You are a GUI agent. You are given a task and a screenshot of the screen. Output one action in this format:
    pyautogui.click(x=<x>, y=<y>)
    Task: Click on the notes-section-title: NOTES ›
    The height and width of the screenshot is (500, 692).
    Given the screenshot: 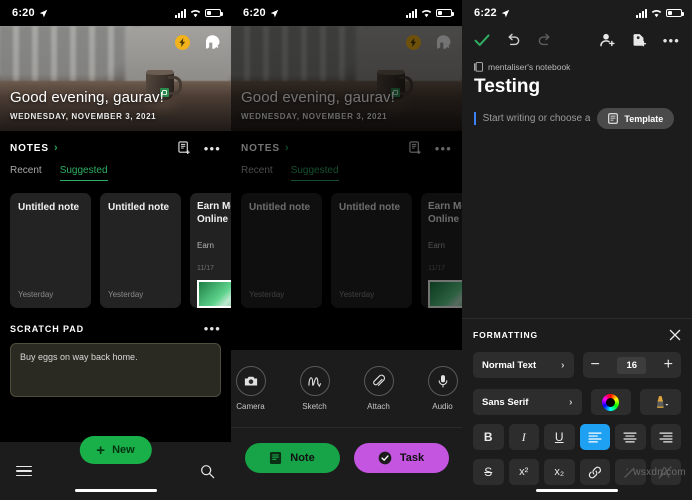 What is the action you would take?
    pyautogui.click(x=34, y=147)
    